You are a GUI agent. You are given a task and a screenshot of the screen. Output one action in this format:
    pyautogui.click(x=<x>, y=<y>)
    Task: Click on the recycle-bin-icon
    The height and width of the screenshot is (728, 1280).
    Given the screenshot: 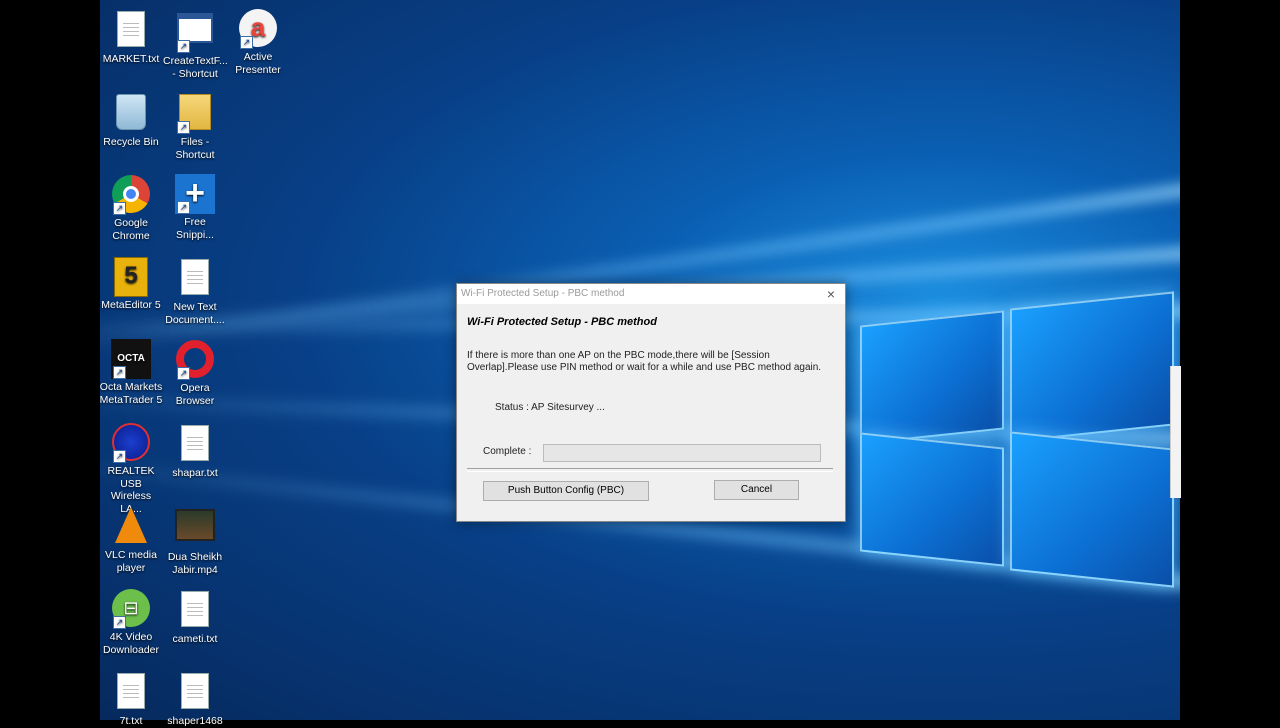 What is the action you would take?
    pyautogui.click(x=131, y=112)
    